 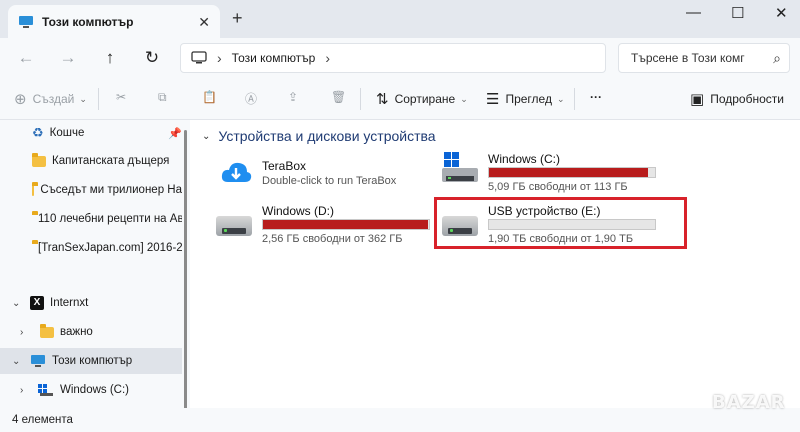 What do you see at coordinates (400, 19) in the screenshot?
I see `title-bar: Този компютър ✕ + — ☐ ✕` at bounding box center [400, 19].